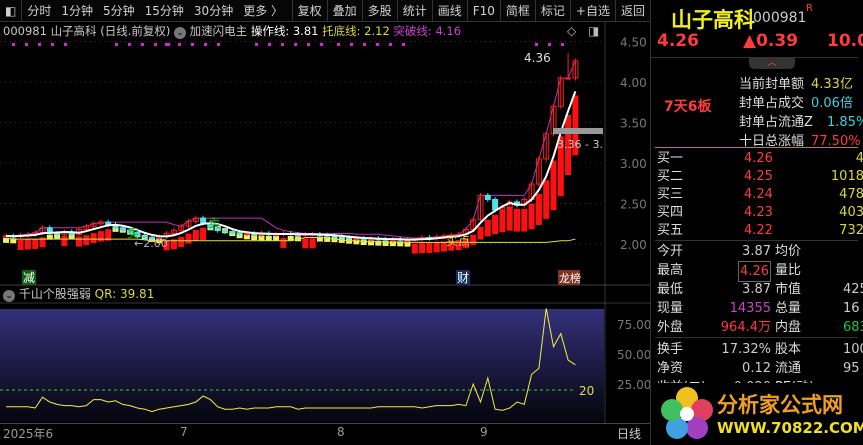 The image size is (863, 445). Describe the element at coordinates (670, 327) in the screenshot. I see `stat-label: 外盘` at that location.